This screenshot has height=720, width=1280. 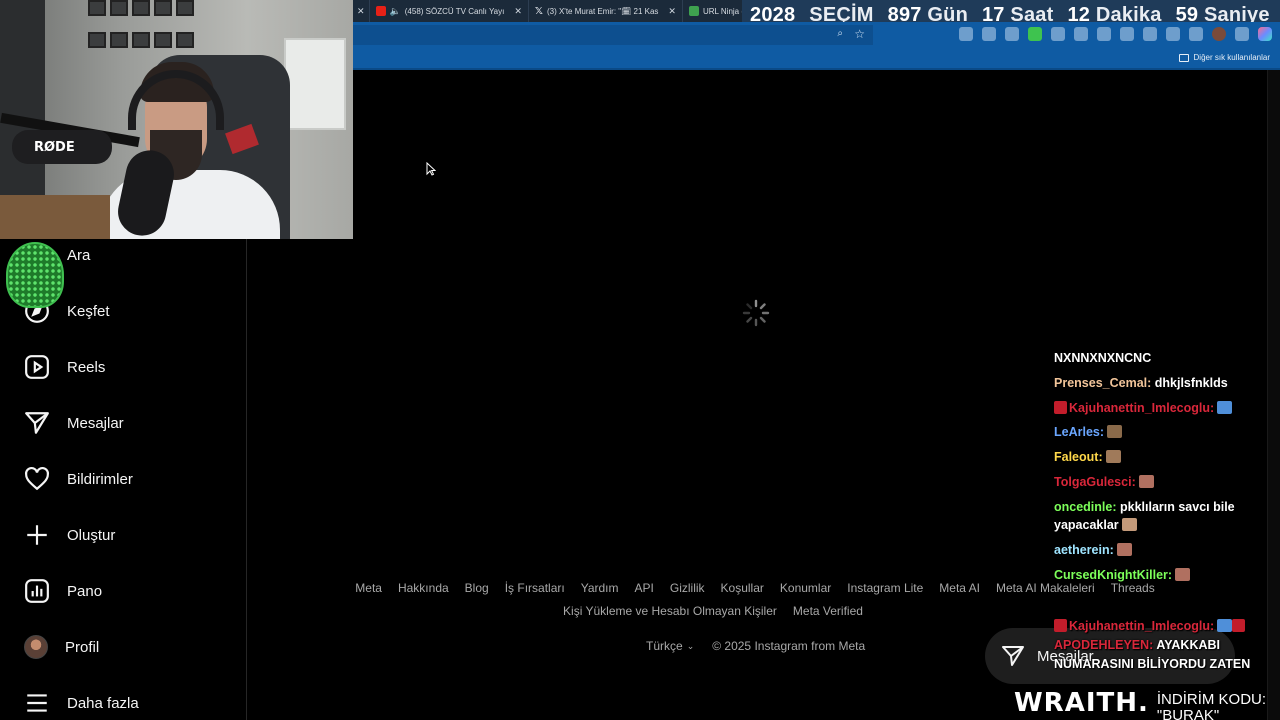 What do you see at coordinates (431, 169) in the screenshot?
I see `mouse-cursor-icon` at bounding box center [431, 169].